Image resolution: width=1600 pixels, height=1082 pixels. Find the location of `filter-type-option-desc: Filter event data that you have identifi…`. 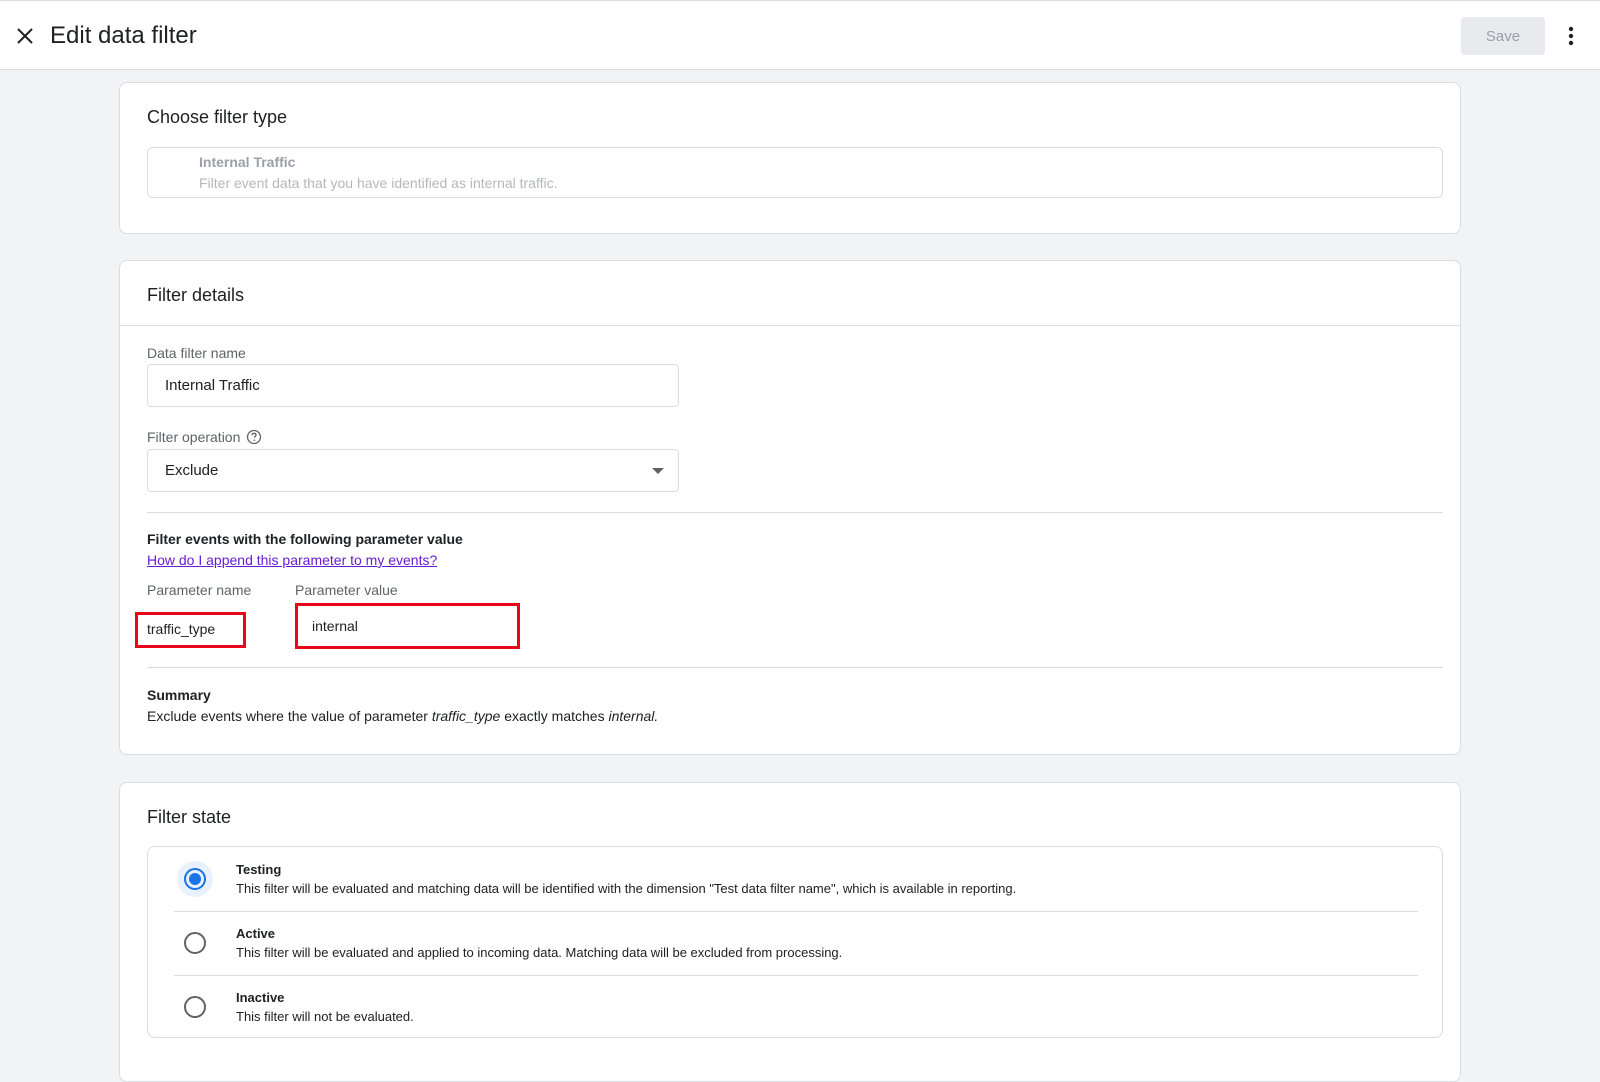

filter-type-option-desc: Filter event data that you have identifi… is located at coordinates (378, 183).